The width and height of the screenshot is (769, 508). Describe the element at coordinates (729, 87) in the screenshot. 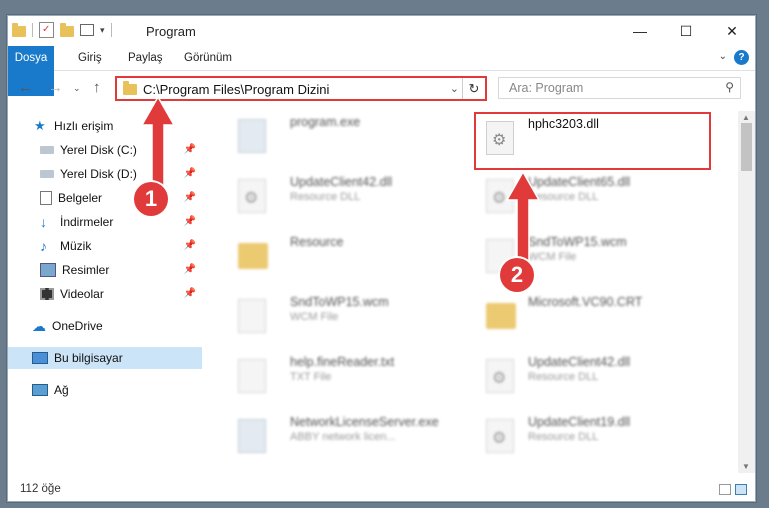

I see `search-icon: ⚲` at that location.